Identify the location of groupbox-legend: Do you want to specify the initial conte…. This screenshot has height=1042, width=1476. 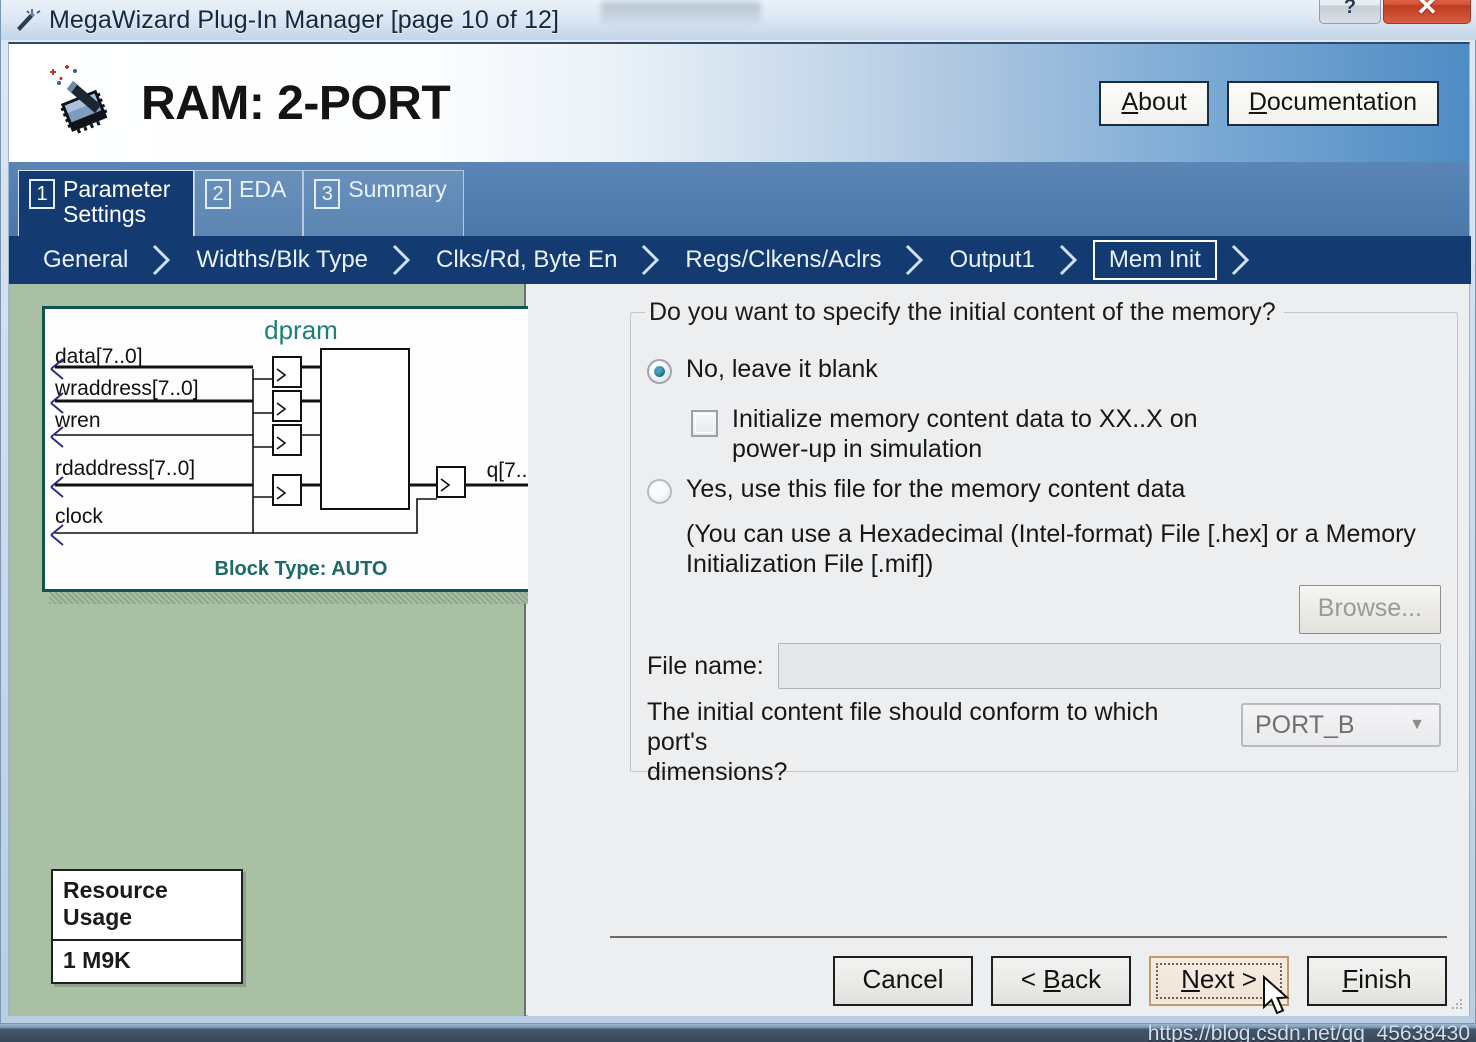
(964, 312).